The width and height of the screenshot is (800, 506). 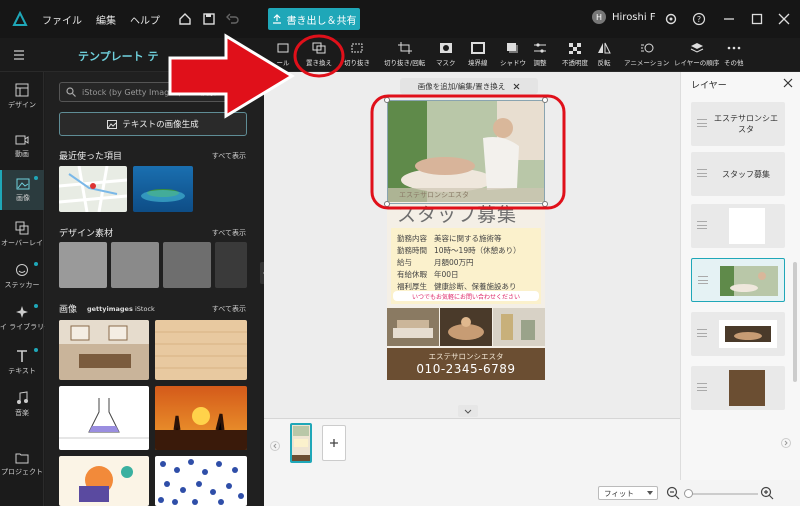 I want to click on zoom-slider-handle, so click(x=688, y=493).